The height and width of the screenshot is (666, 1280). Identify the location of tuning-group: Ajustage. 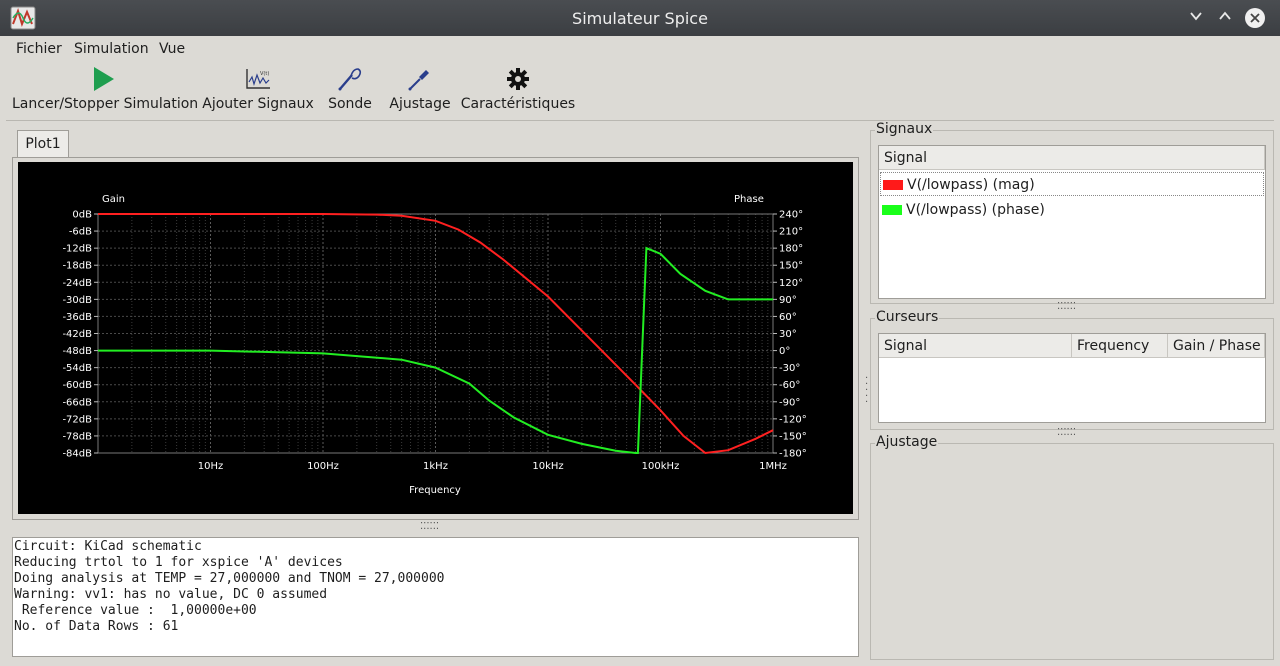
(1072, 547).